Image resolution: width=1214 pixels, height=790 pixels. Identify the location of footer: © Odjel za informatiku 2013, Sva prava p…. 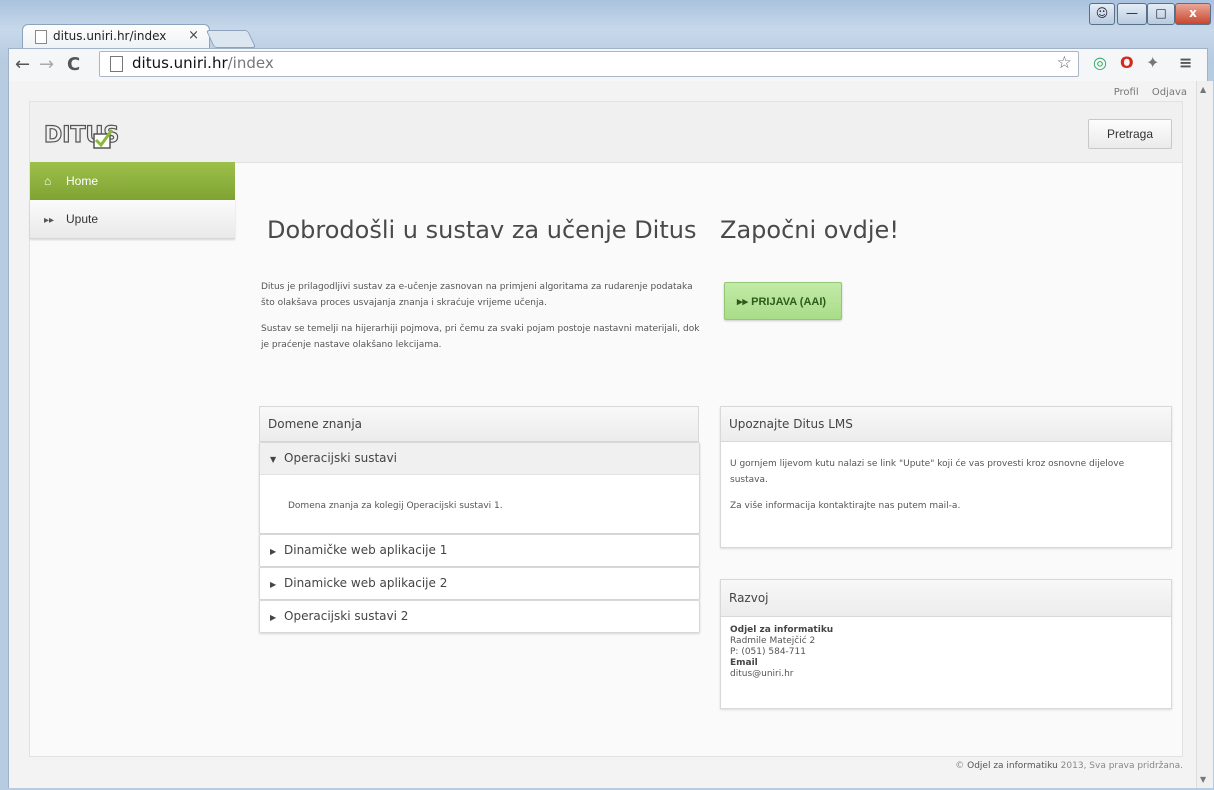
(1069, 766).